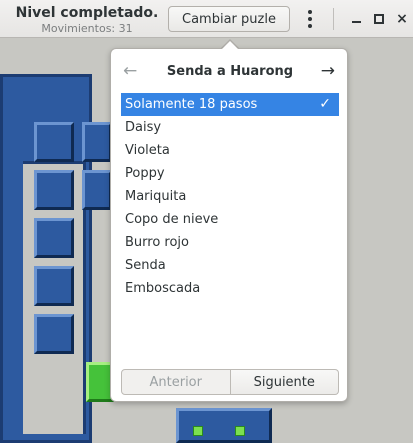 The width and height of the screenshot is (413, 443). I want to click on title-area: Nivel completado. Movimientos: 31, so click(87, 19).